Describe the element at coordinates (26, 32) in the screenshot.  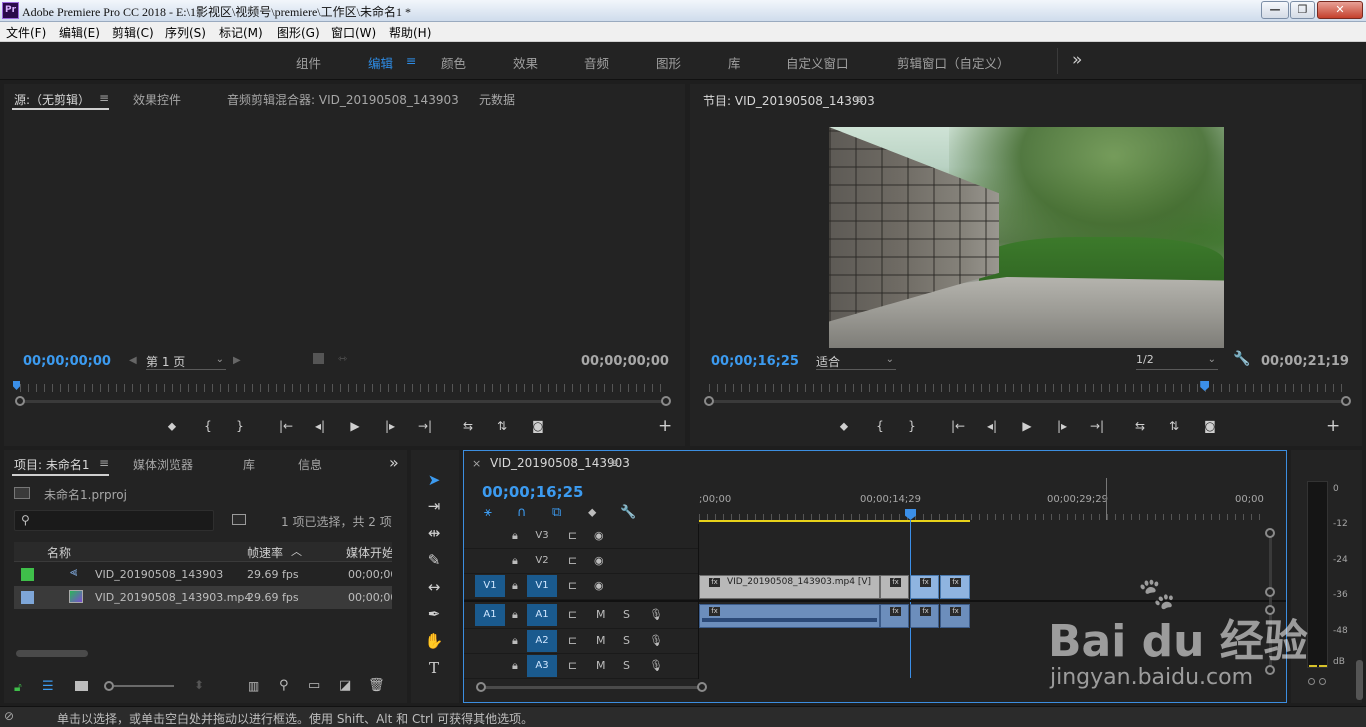
I see `menu-file: 文件(F)` at that location.